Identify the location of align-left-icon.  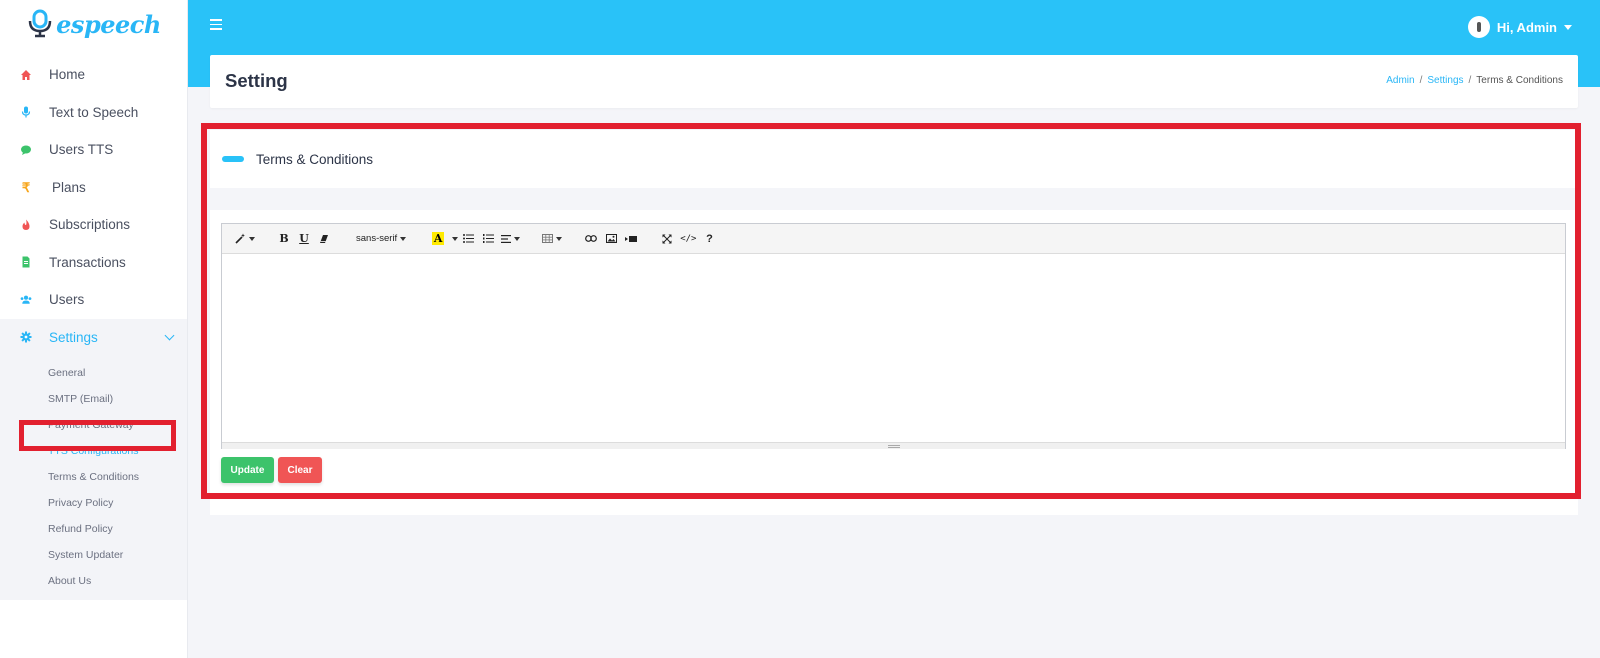
(510, 239).